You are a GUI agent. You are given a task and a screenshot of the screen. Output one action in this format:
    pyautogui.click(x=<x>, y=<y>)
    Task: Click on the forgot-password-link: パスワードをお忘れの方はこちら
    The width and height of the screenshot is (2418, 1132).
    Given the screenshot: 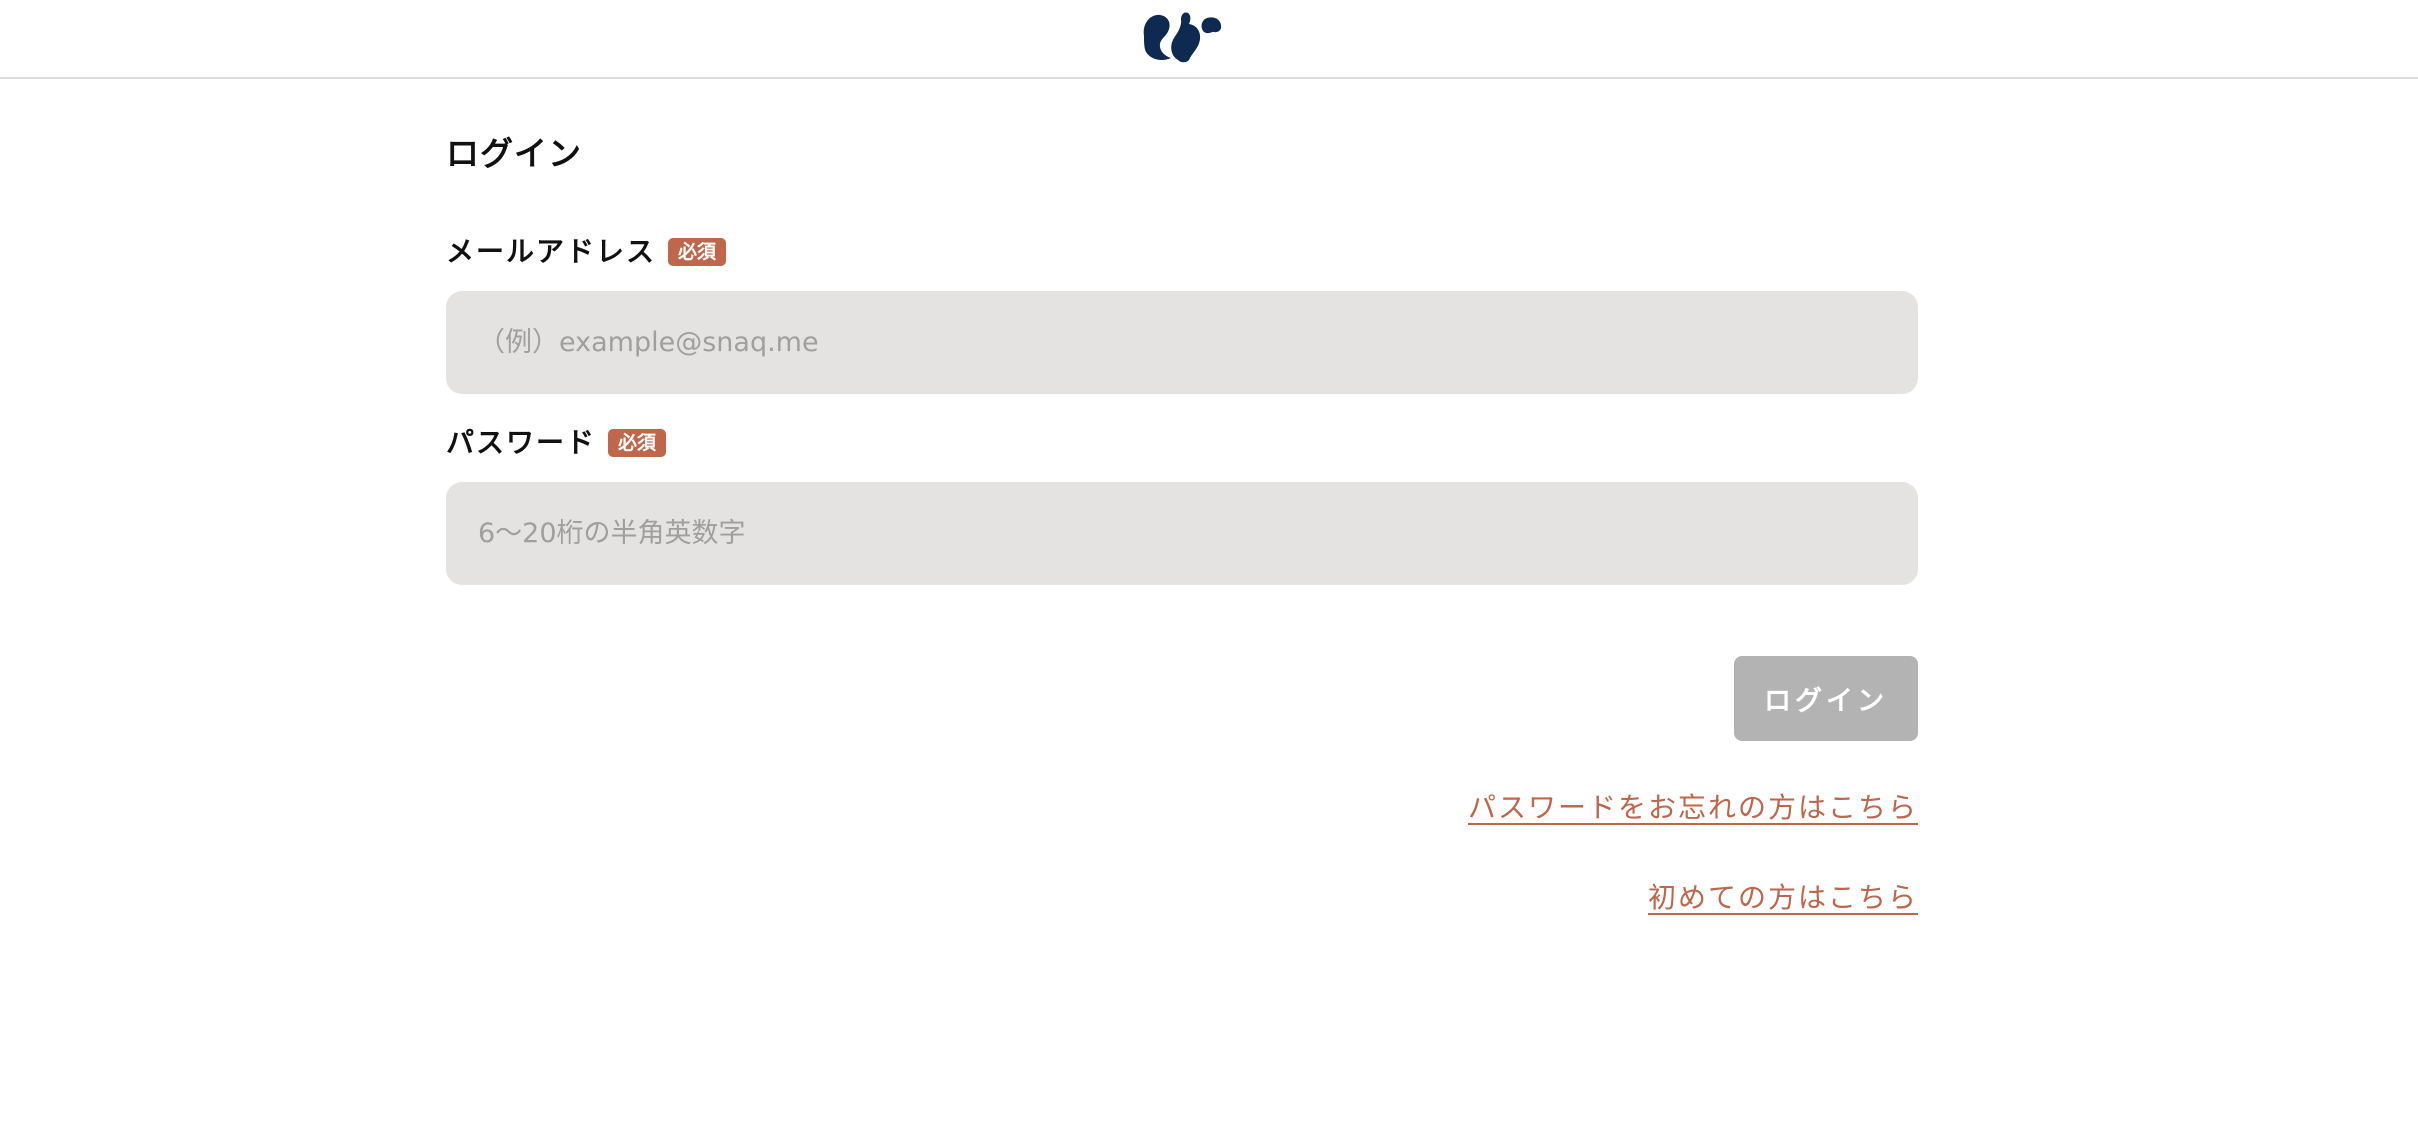 What is the action you would take?
    pyautogui.click(x=1693, y=808)
    